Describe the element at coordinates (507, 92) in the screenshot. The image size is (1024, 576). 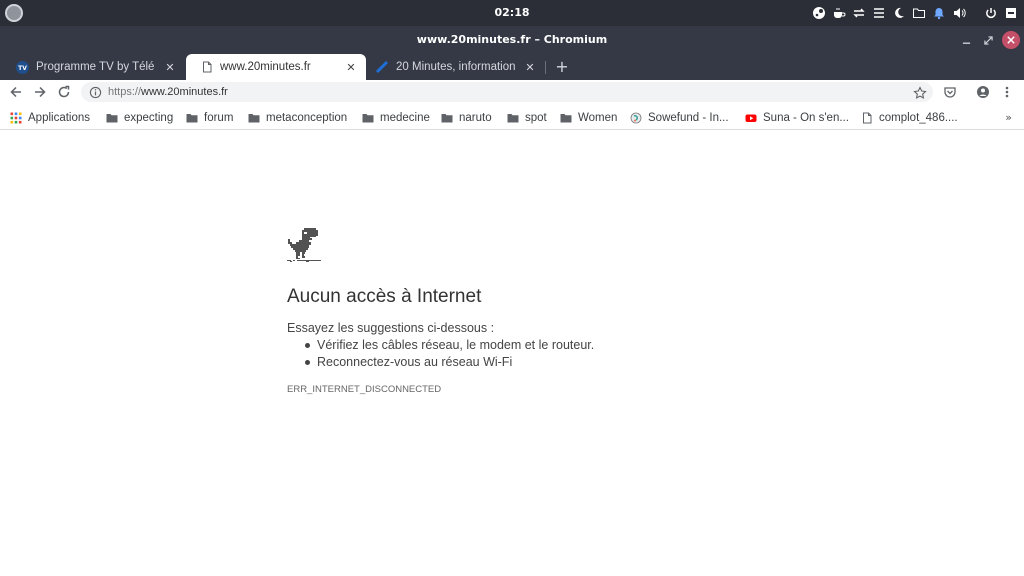
I see `address-bar: https://www.20minutes.fr` at that location.